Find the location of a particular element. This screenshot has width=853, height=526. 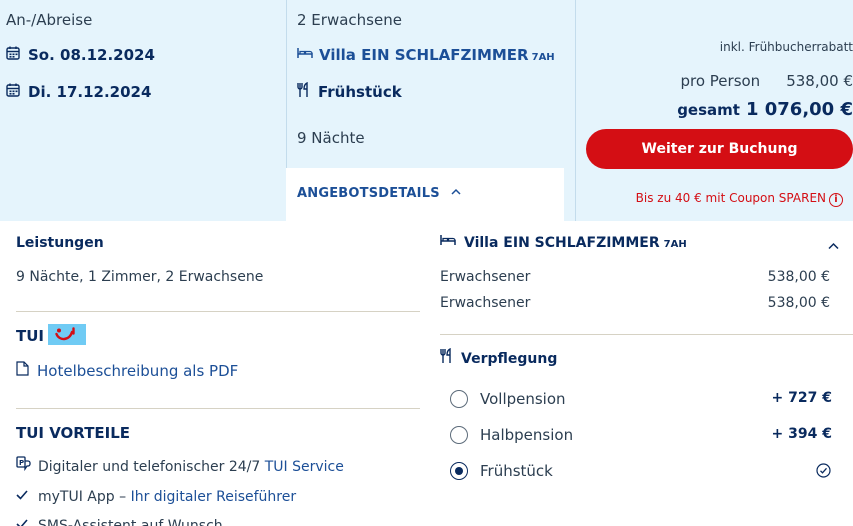

board-type: Frühstück is located at coordinates (349, 91).